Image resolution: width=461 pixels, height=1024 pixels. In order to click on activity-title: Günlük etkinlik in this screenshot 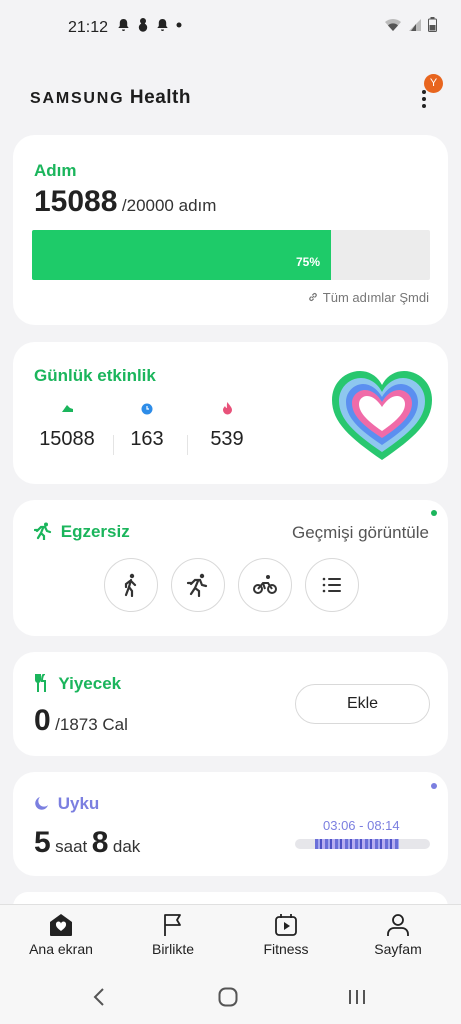, I will do `click(95, 375)`.